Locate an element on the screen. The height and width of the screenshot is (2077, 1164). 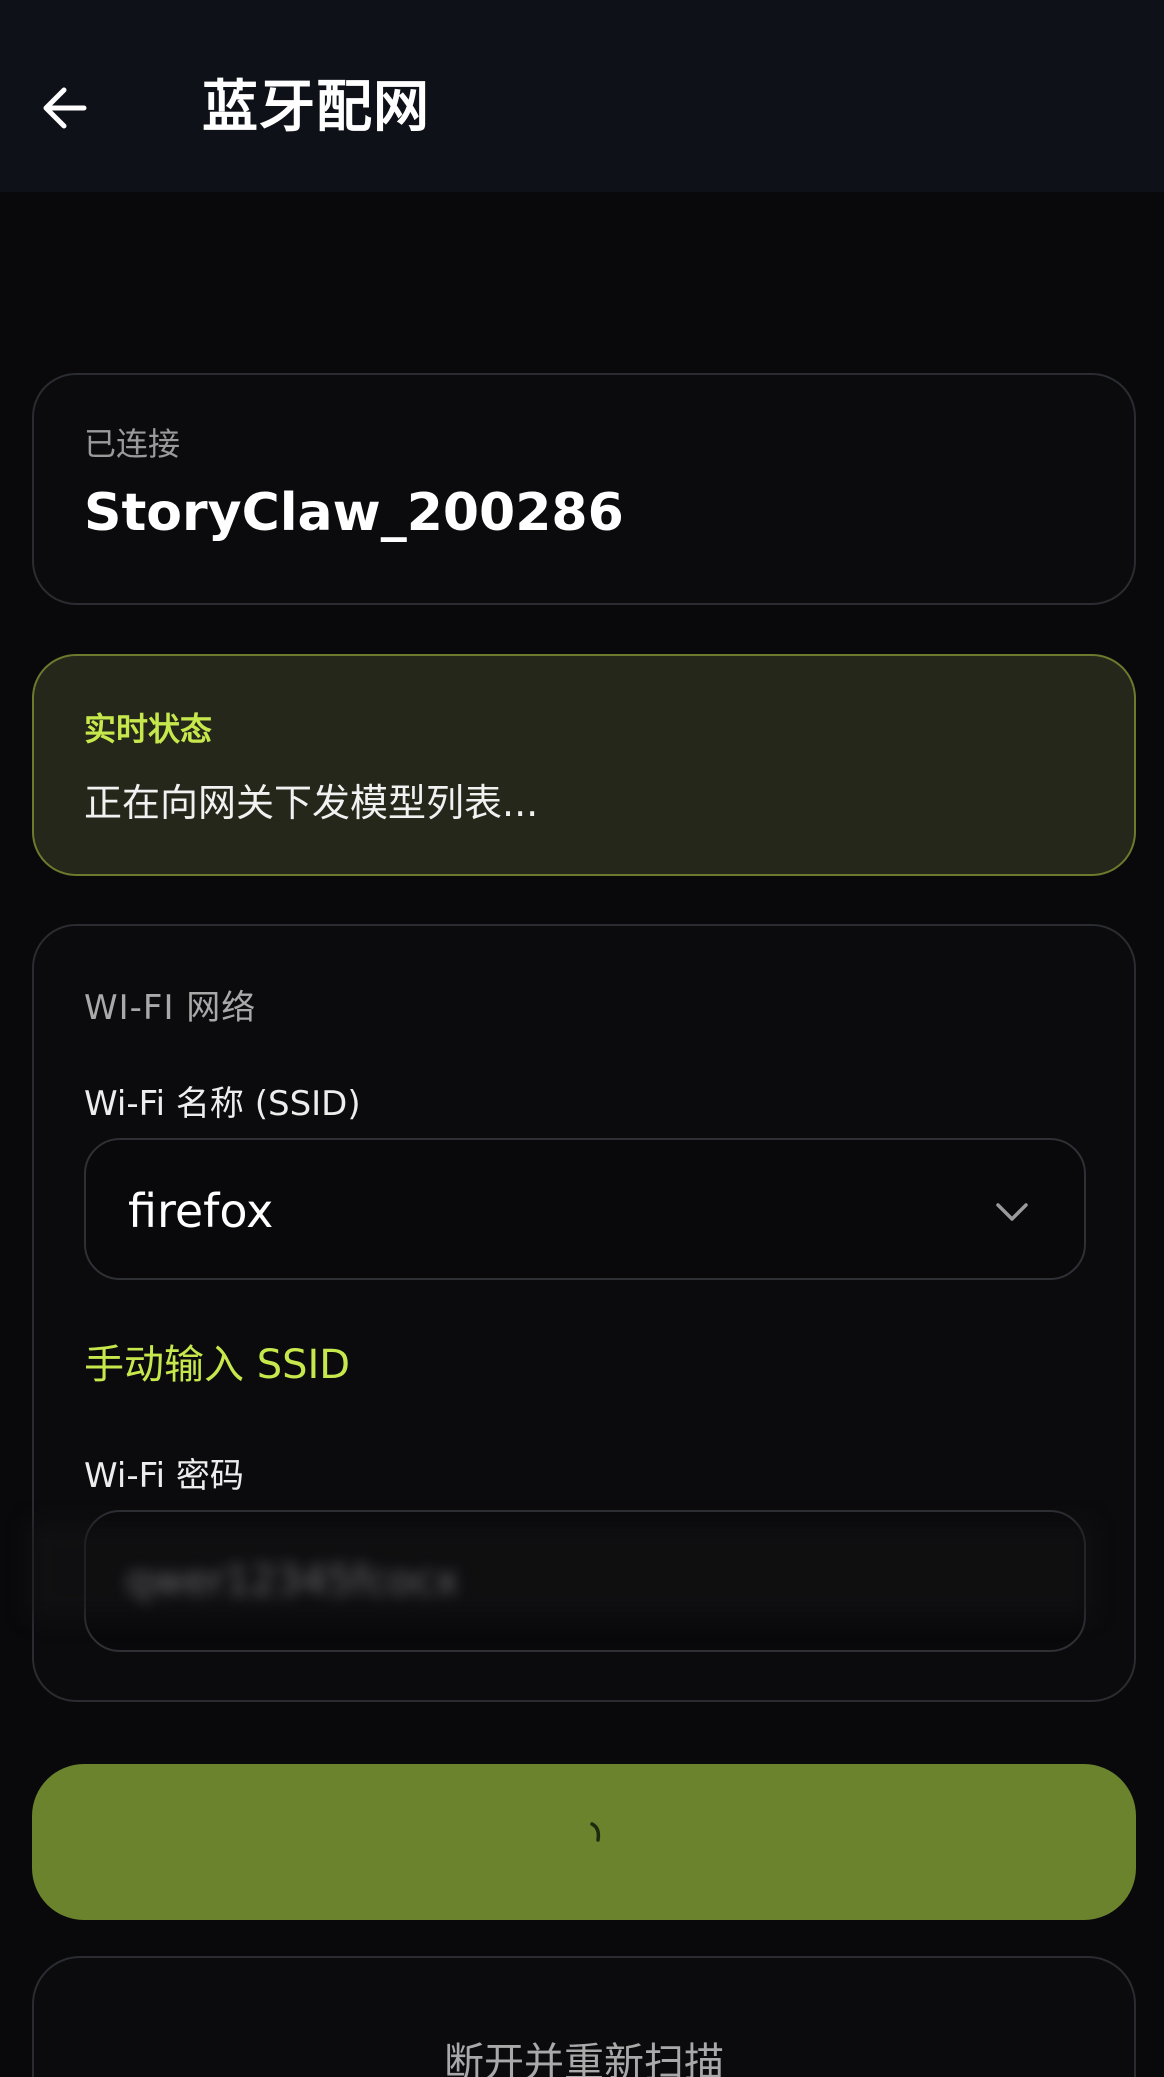
ssid-select: firefox is located at coordinates (585, 1209).